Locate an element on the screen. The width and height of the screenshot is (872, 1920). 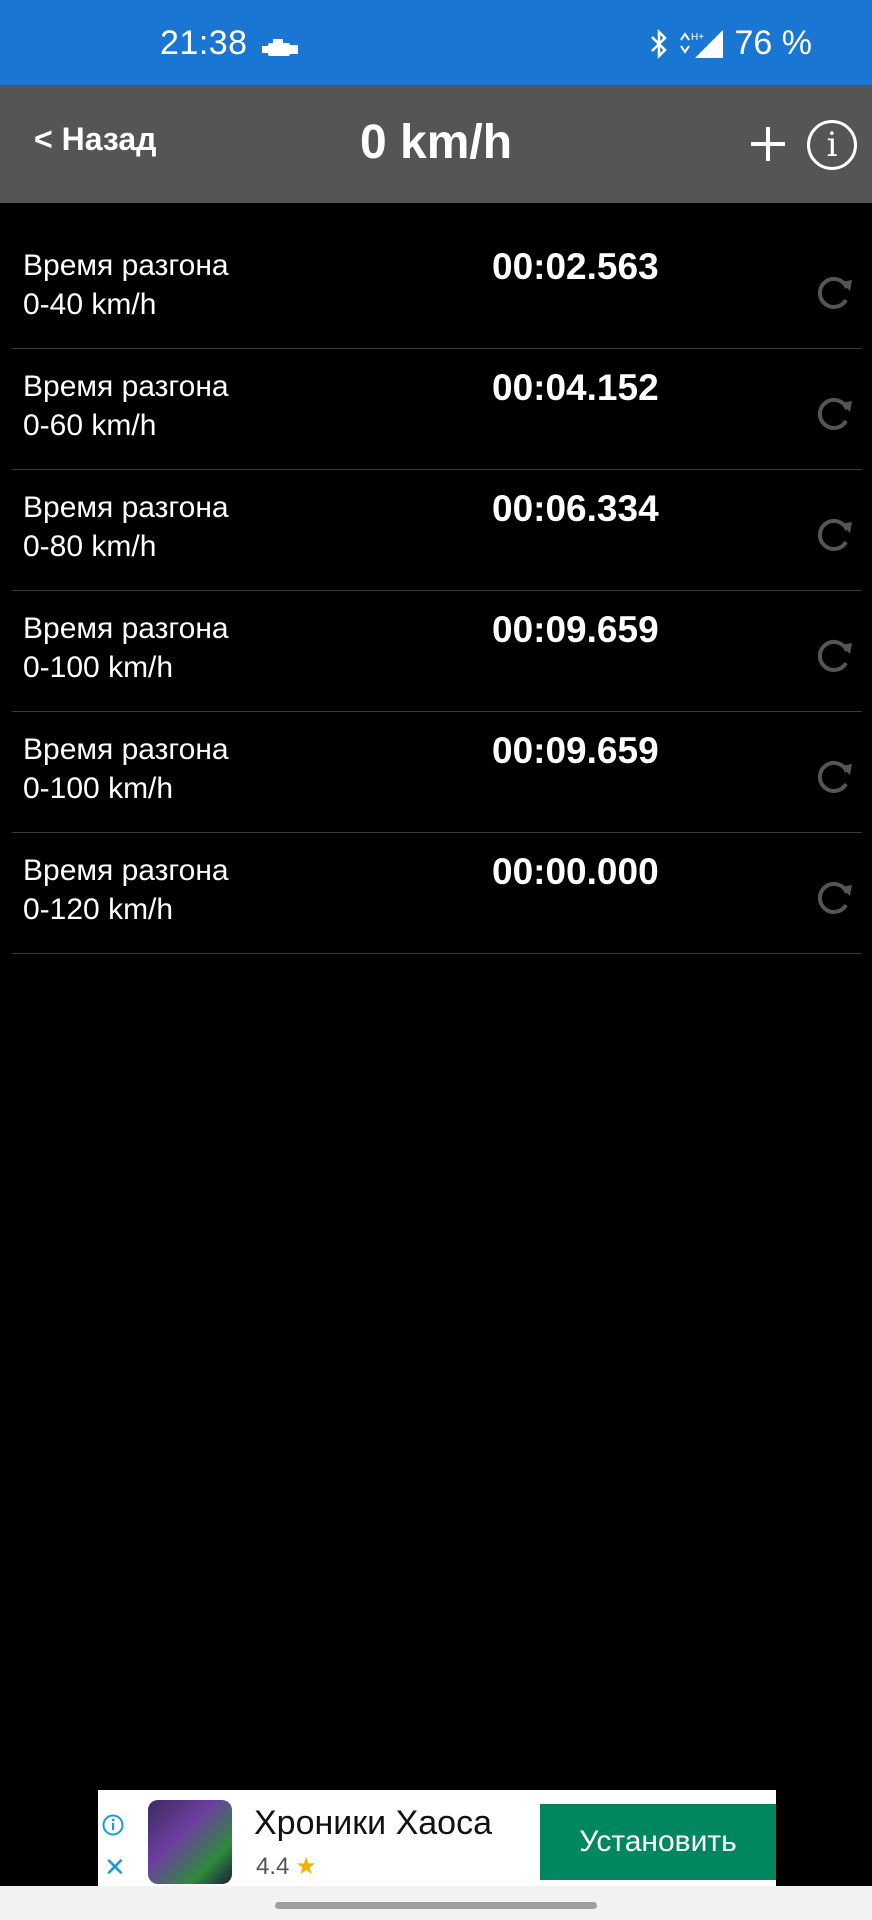
list-item: Время разгона 0-40 km/h 00:02.563 is located at coordinates (437, 288).